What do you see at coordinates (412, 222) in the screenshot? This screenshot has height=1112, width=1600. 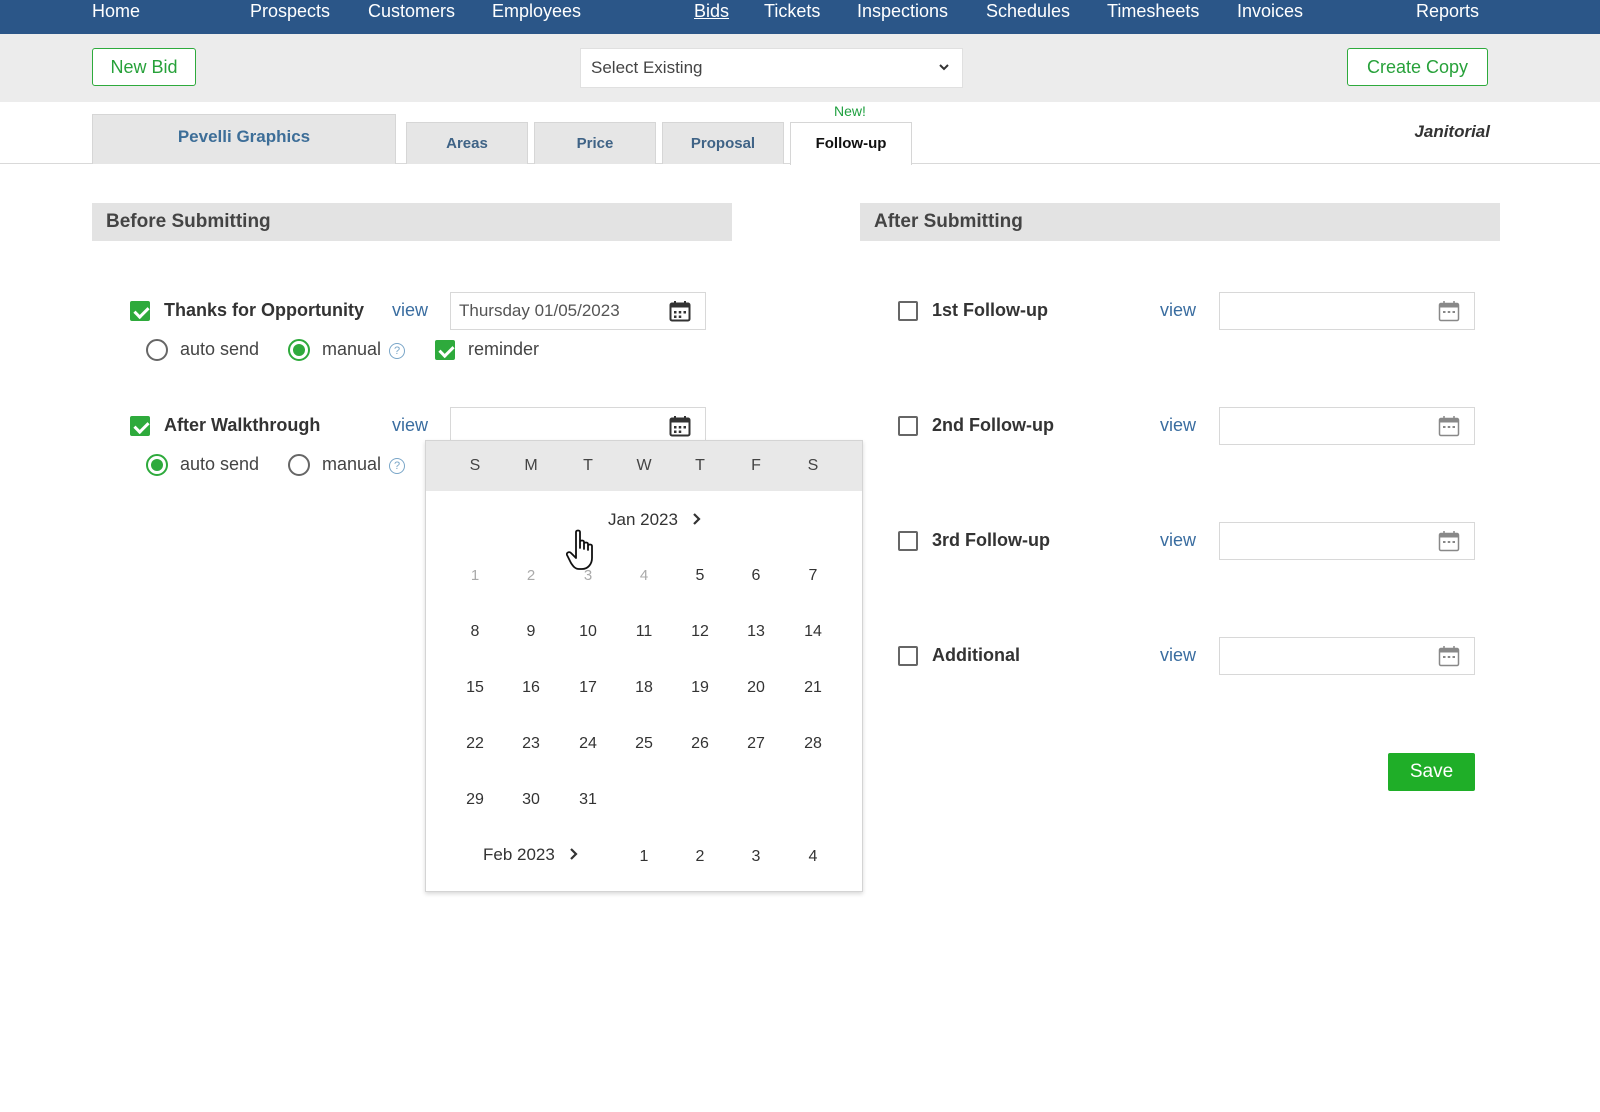 I see `before-submitting-header: Before Submitting` at bounding box center [412, 222].